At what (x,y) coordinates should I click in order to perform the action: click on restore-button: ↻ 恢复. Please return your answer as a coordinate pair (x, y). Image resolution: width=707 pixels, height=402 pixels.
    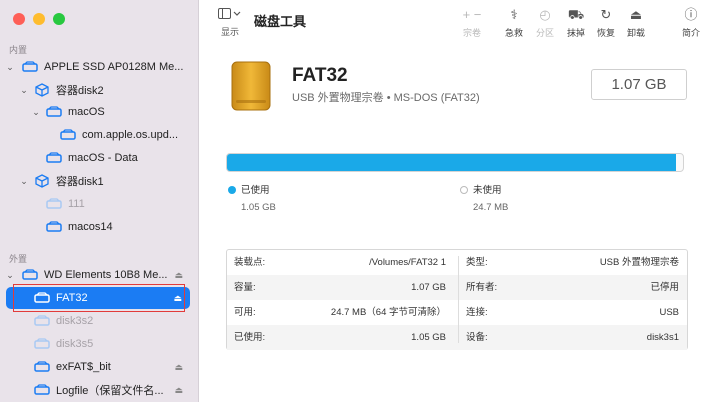
    Looking at the image, I should click on (606, 23).